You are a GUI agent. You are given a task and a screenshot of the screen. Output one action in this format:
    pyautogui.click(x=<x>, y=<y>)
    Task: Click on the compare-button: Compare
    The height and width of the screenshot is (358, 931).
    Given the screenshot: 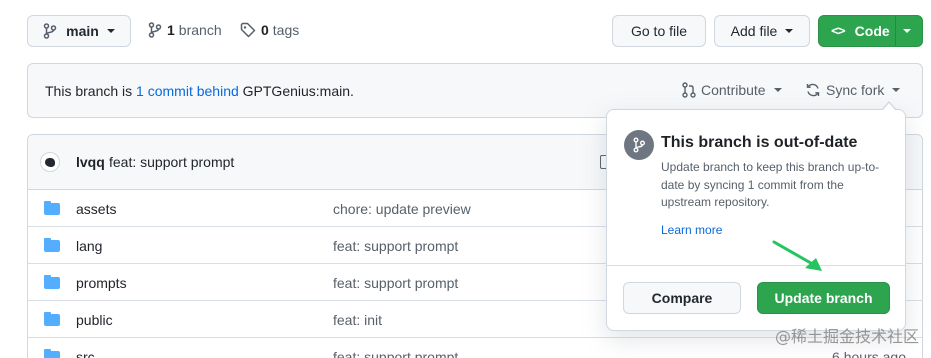 What is the action you would take?
    pyautogui.click(x=682, y=298)
    